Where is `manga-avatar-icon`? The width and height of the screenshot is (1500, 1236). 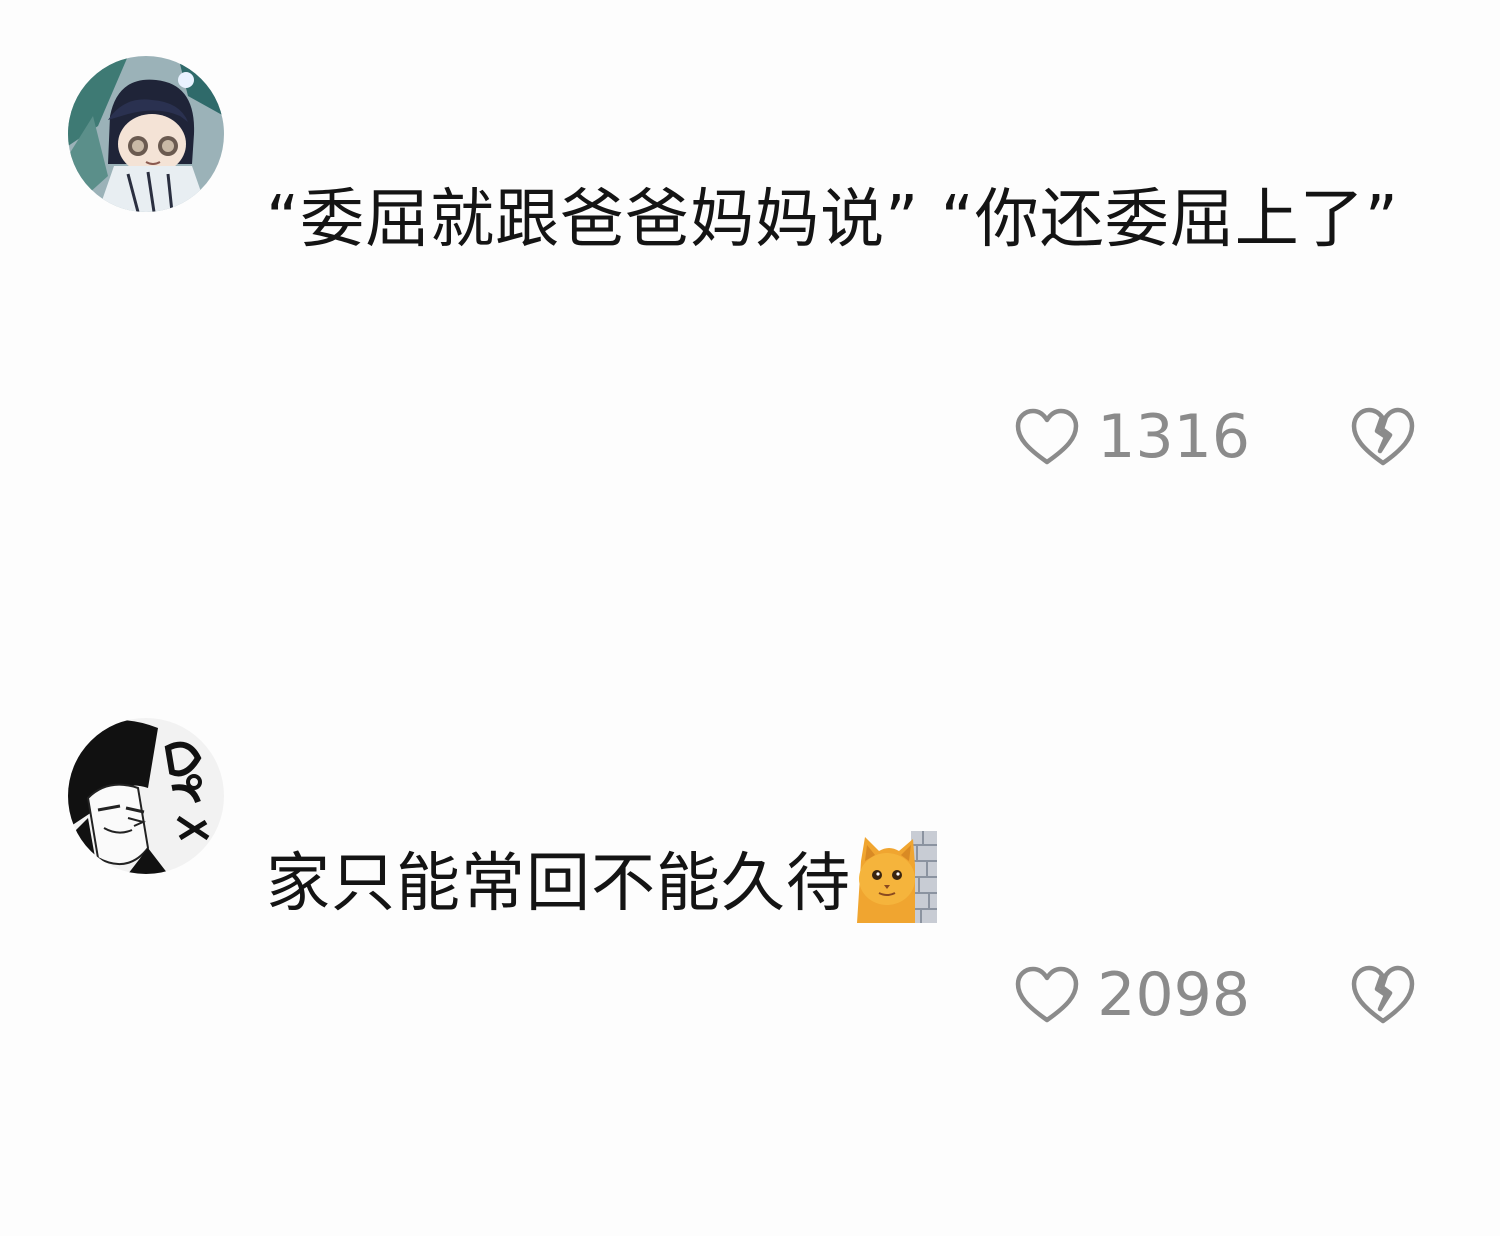
manga-avatar-icon is located at coordinates (146, 796).